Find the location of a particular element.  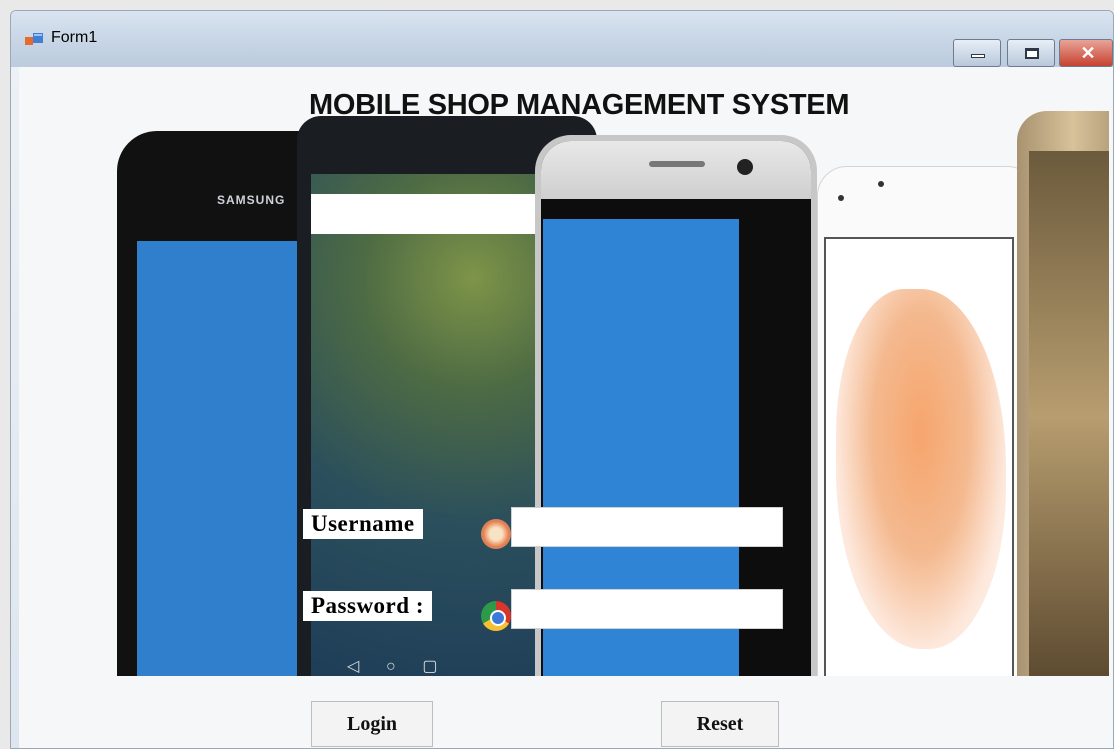

close-button: ✕ is located at coordinates (1086, 53).